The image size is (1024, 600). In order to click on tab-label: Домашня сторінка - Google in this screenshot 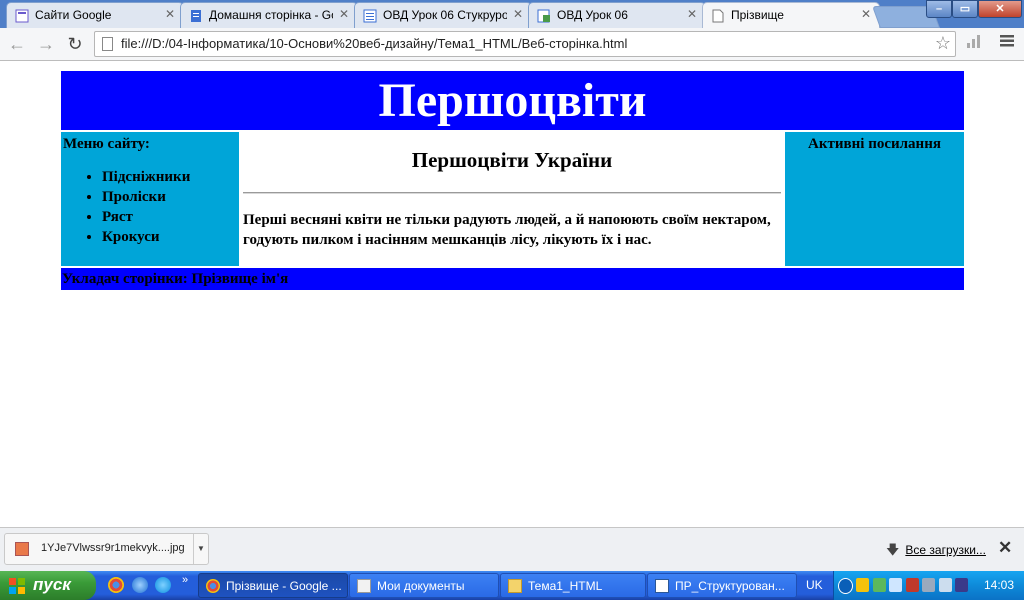, I will do `click(271, 15)`.